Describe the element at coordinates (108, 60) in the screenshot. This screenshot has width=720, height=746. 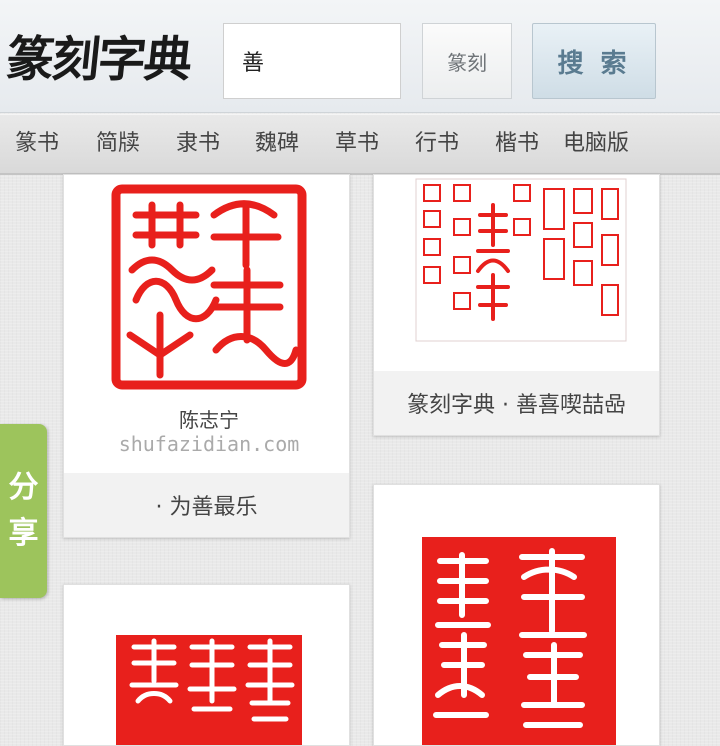
I see `site-logo: 篆刻字典` at that location.